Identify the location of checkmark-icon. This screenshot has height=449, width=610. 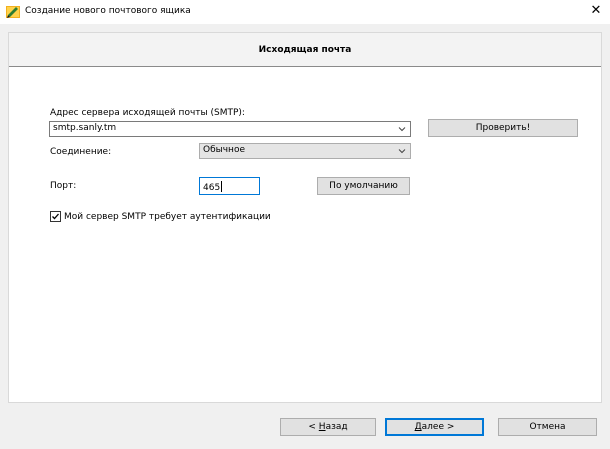
(55, 216).